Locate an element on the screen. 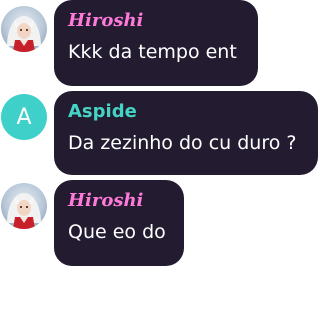 Image resolution: width=320 pixels, height=317 pixels. message-text: Kkk da tempo ent is located at coordinates (152, 52).